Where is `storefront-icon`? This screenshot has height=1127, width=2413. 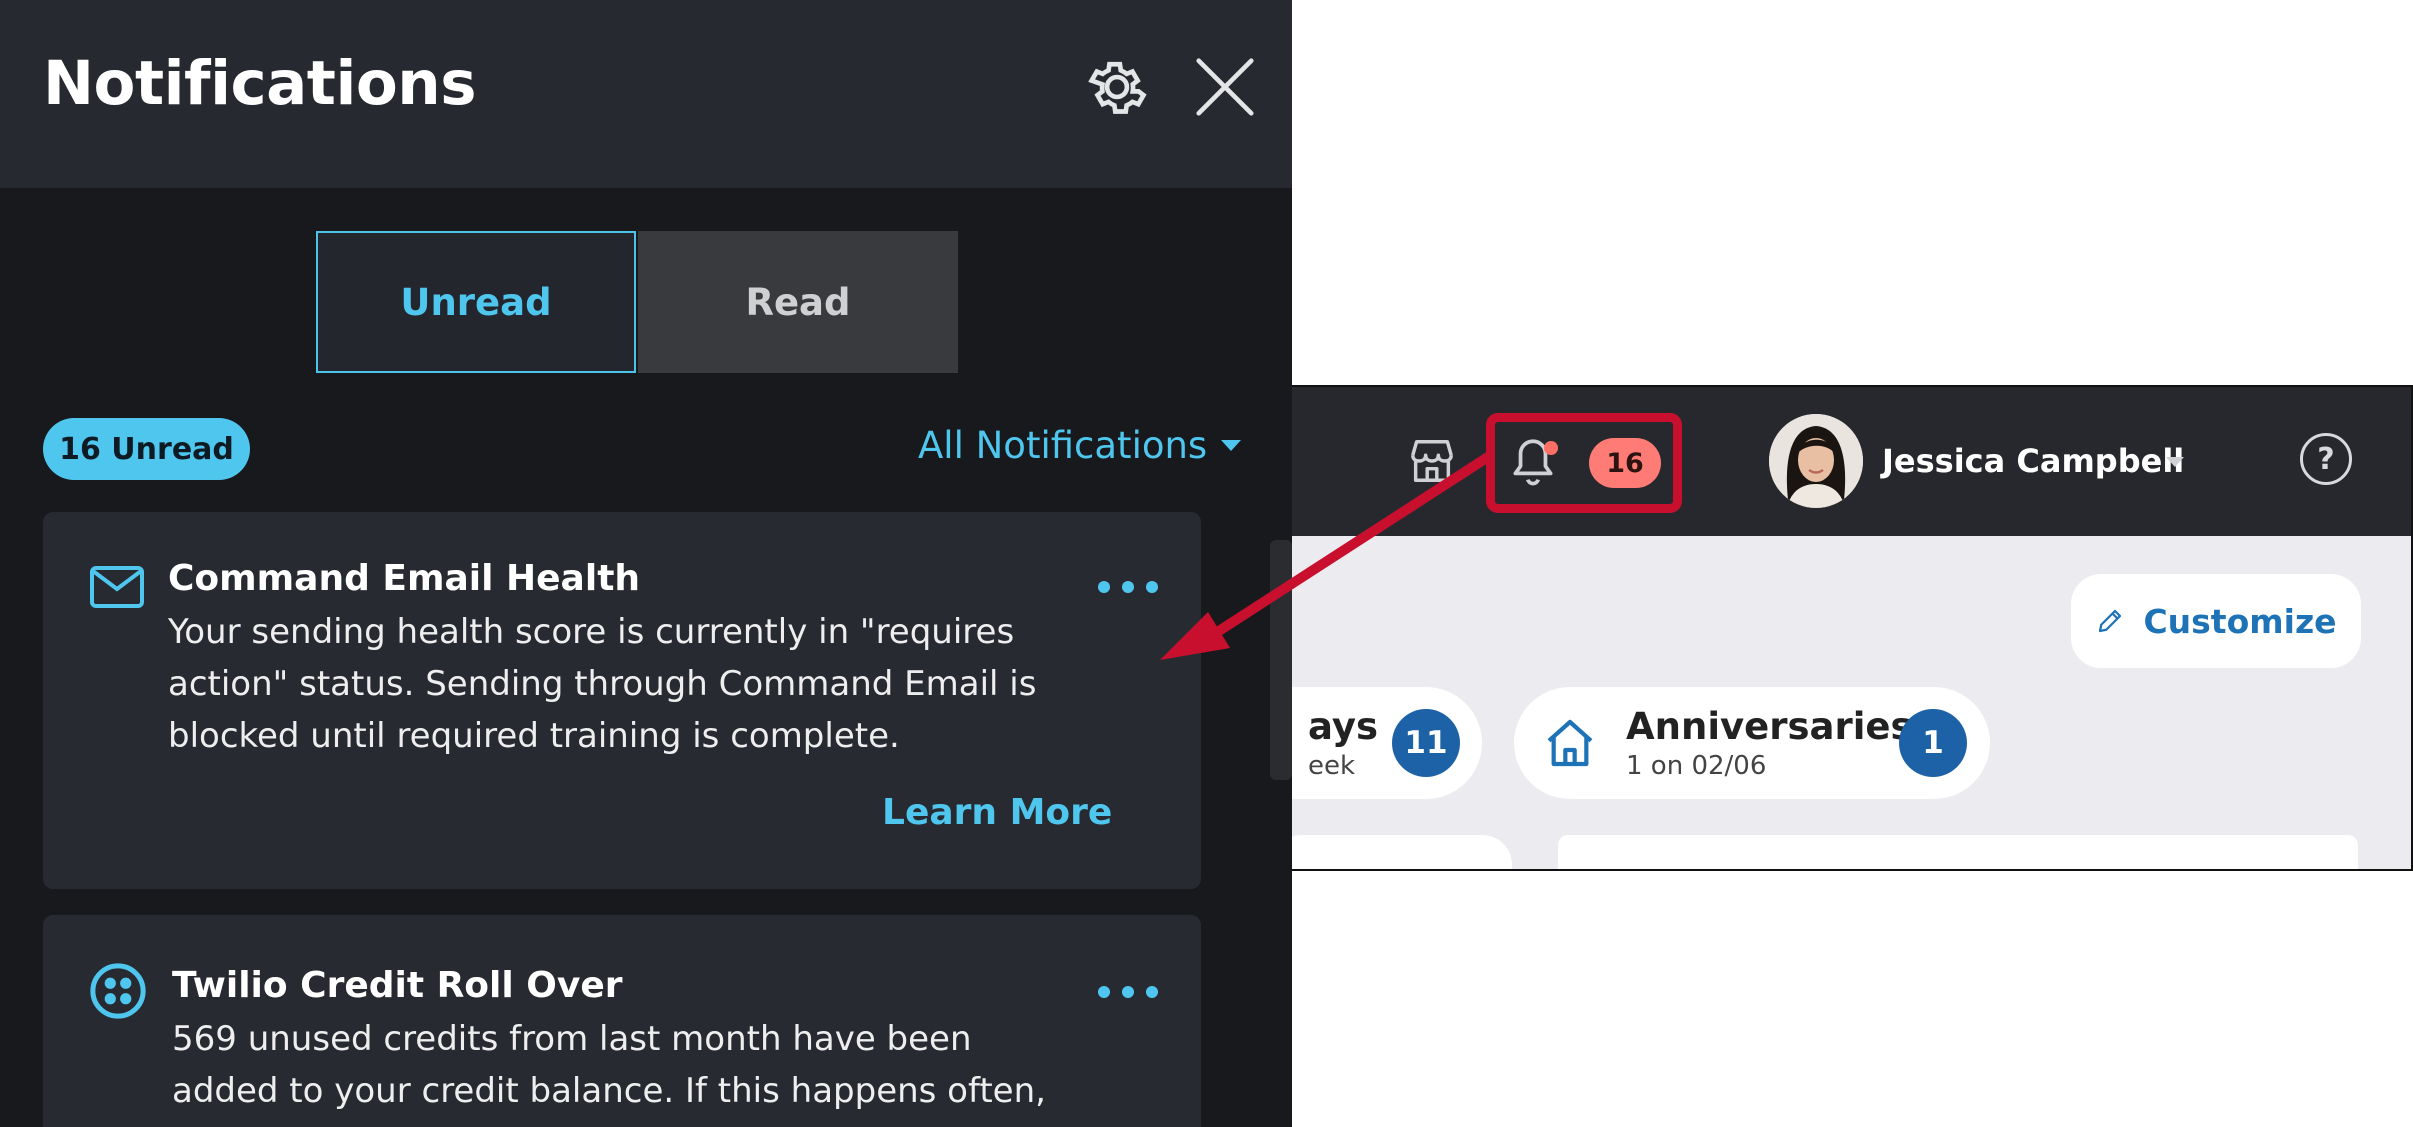
storefront-icon is located at coordinates (1432, 461).